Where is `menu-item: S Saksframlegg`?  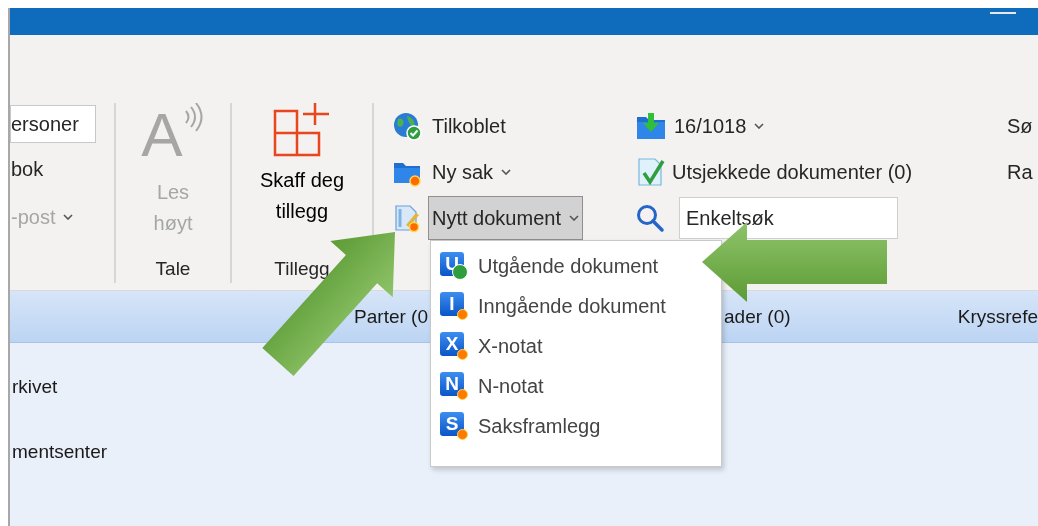
menu-item: S Saksframlegg is located at coordinates (517, 426).